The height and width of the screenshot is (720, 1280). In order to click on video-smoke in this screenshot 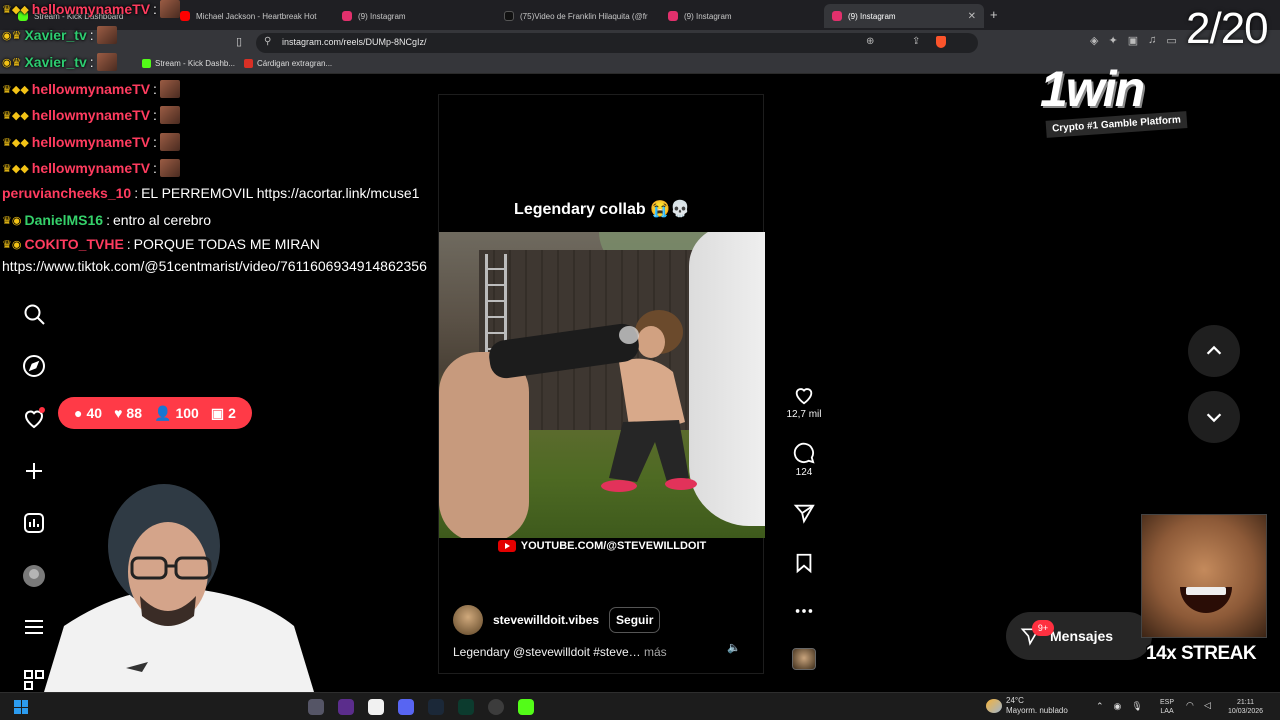, I will do `click(629, 335)`.